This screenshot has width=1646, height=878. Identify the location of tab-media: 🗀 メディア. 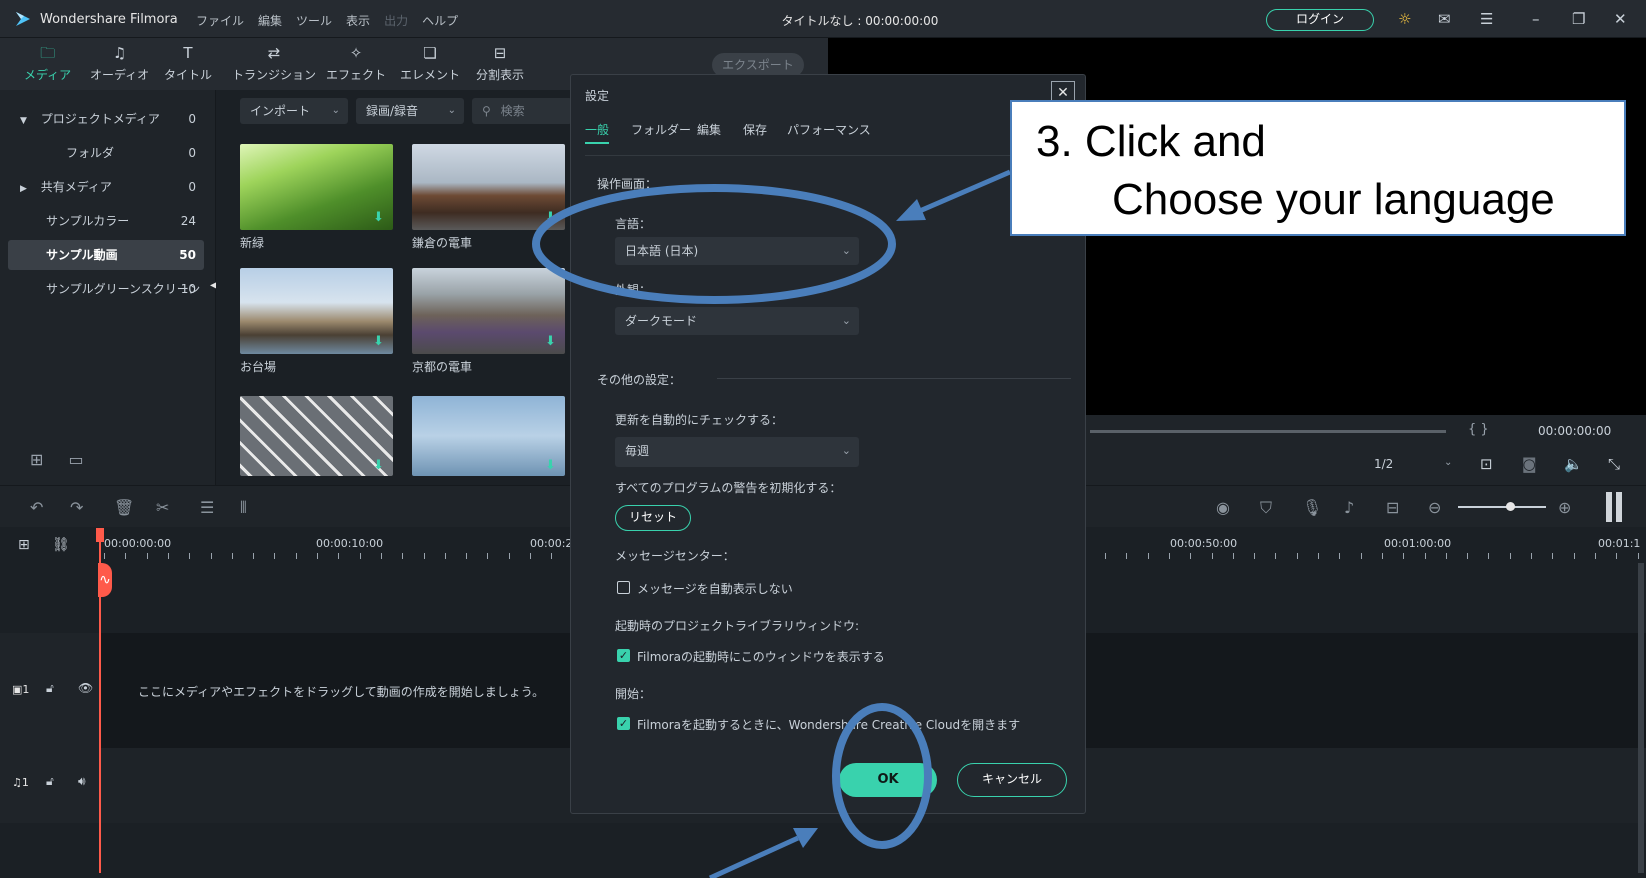
(48, 68).